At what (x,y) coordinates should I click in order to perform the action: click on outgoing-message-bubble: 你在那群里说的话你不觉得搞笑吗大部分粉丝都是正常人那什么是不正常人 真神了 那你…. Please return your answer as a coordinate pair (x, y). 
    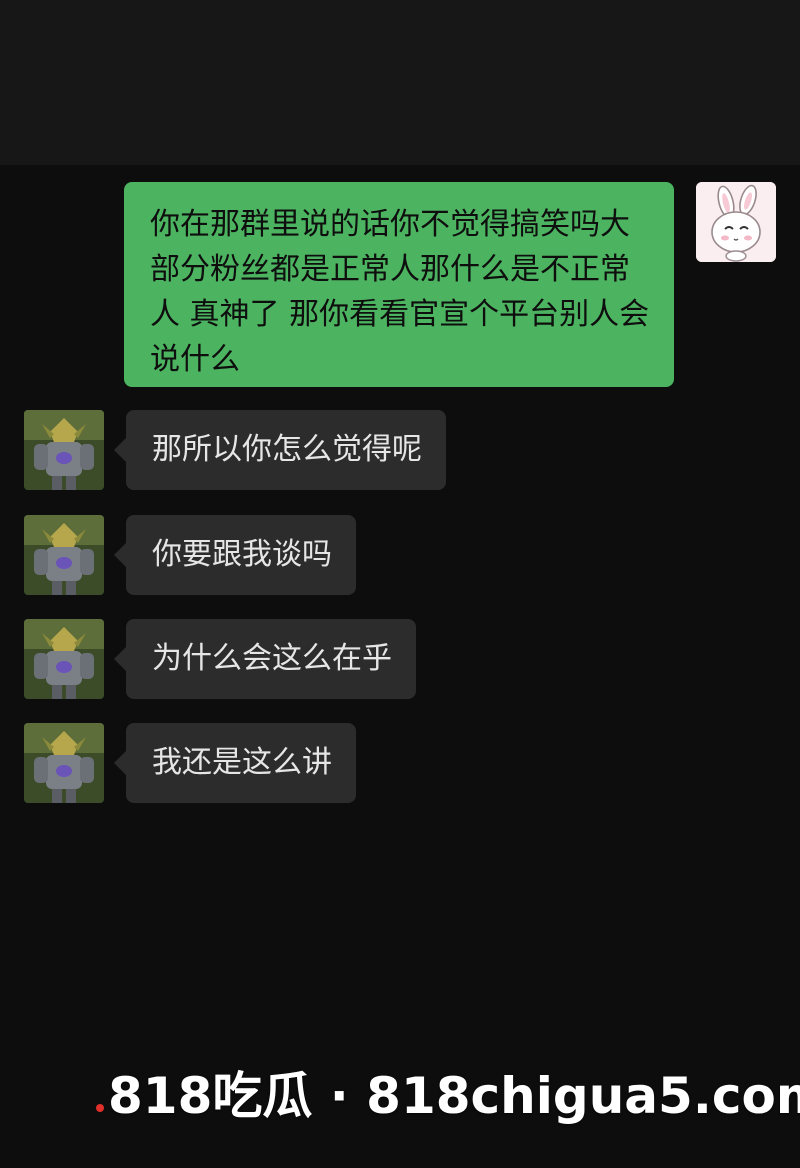
    Looking at the image, I should click on (399, 284).